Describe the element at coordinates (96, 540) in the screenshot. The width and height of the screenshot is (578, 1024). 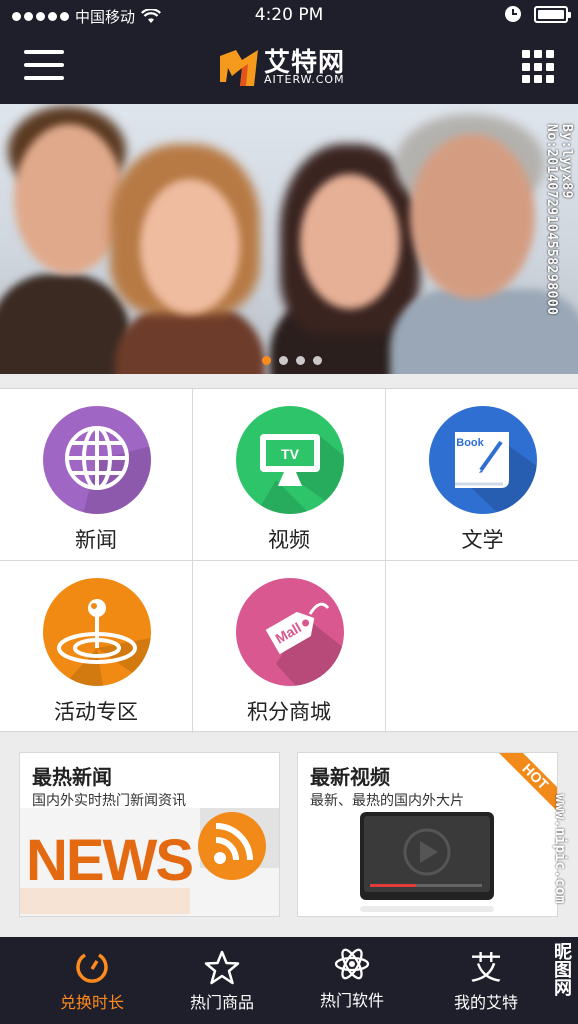
I see `category-label: 新闻` at that location.